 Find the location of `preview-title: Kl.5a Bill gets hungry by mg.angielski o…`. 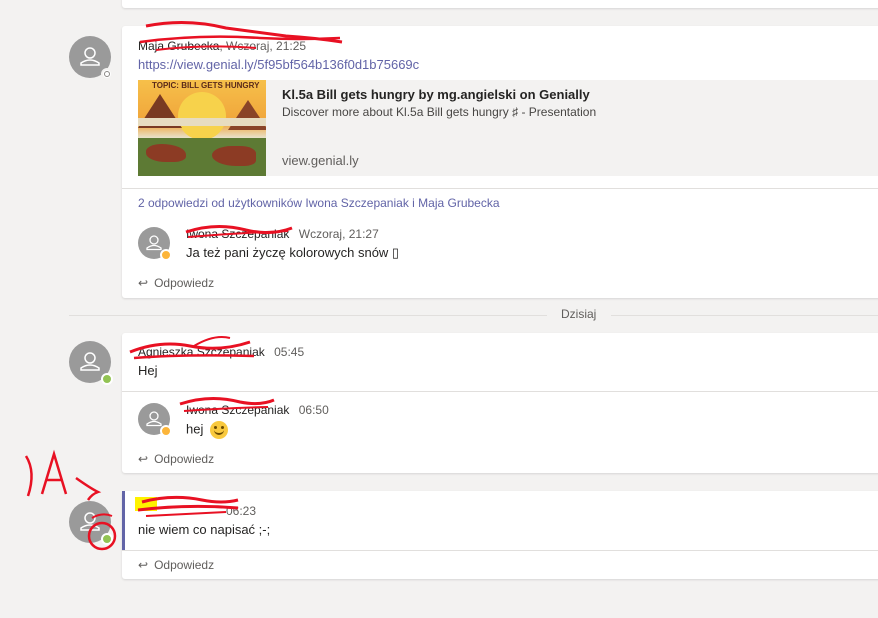

preview-title: Kl.5a Bill gets hungry by mg.angielski o… is located at coordinates (436, 94).